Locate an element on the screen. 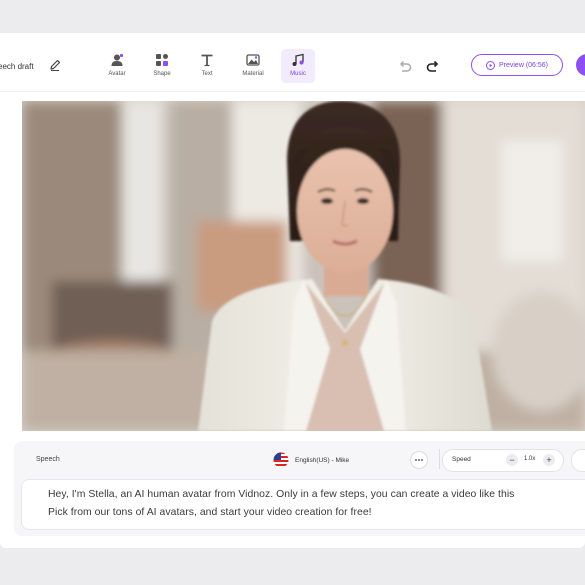 The height and width of the screenshot is (585, 585). tool-avatar: Avatar is located at coordinates (117, 66).